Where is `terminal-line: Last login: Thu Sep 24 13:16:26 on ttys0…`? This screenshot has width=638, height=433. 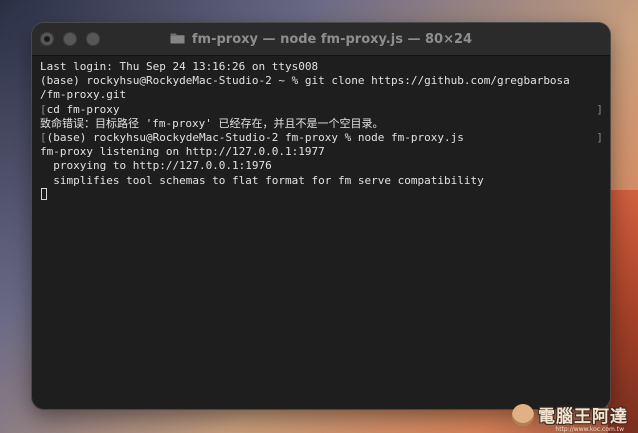 terminal-line: Last login: Thu Sep 24 13:16:26 on ttys0… is located at coordinates (179, 66).